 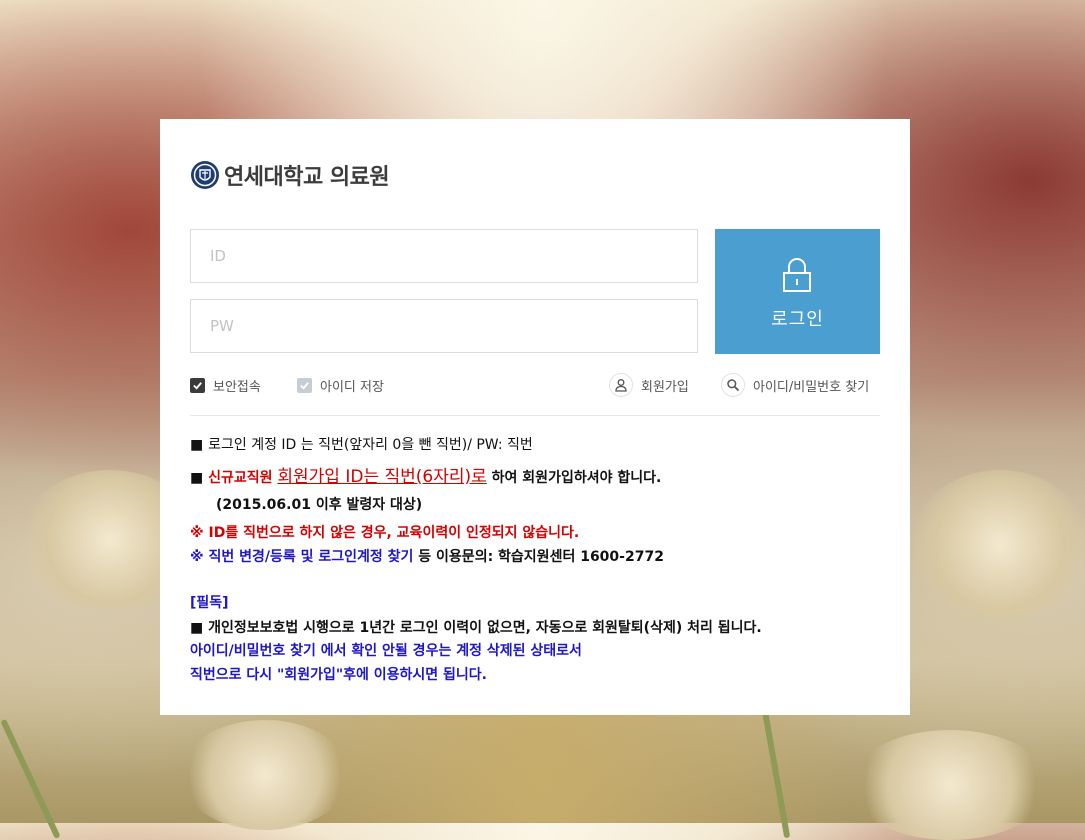 What do you see at coordinates (811, 387) in the screenshot?
I see `find-account-label: 아이디/비밀번호 찾기` at bounding box center [811, 387].